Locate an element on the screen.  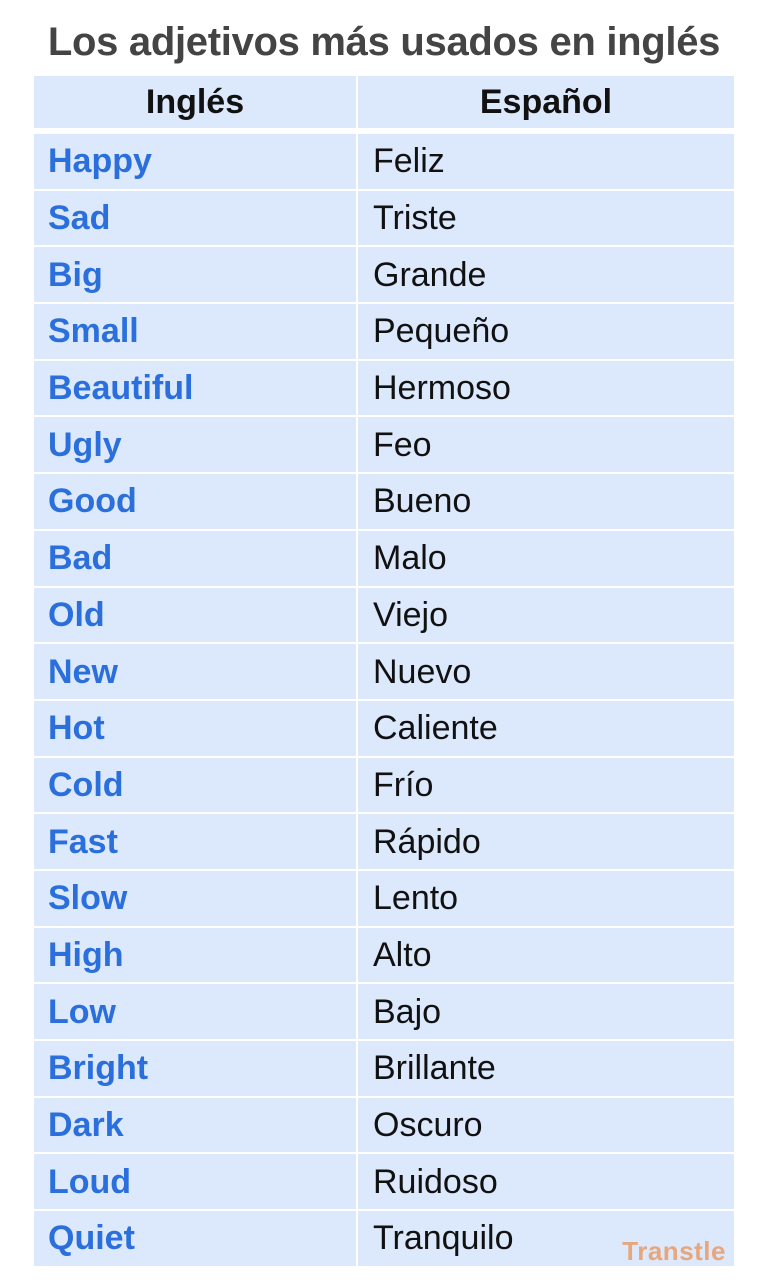
spanish-translation: Pequeño is located at coordinates (546, 331).